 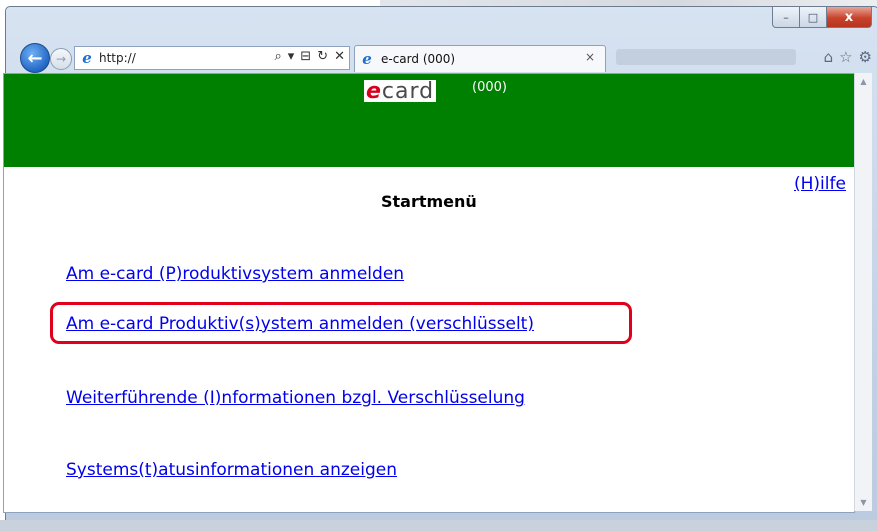 I want to click on search-icon: ⌕, so click(x=277, y=56).